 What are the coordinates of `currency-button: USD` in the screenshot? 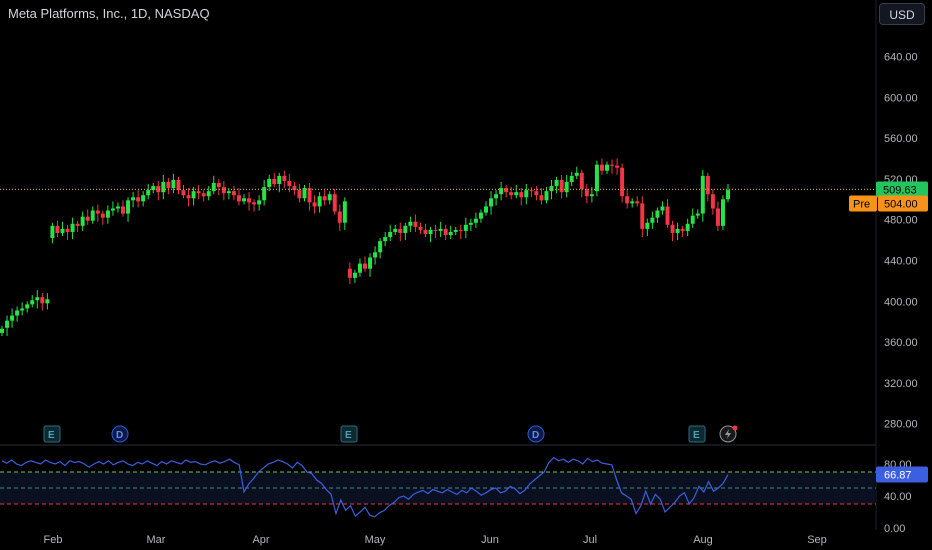 It's located at (902, 14).